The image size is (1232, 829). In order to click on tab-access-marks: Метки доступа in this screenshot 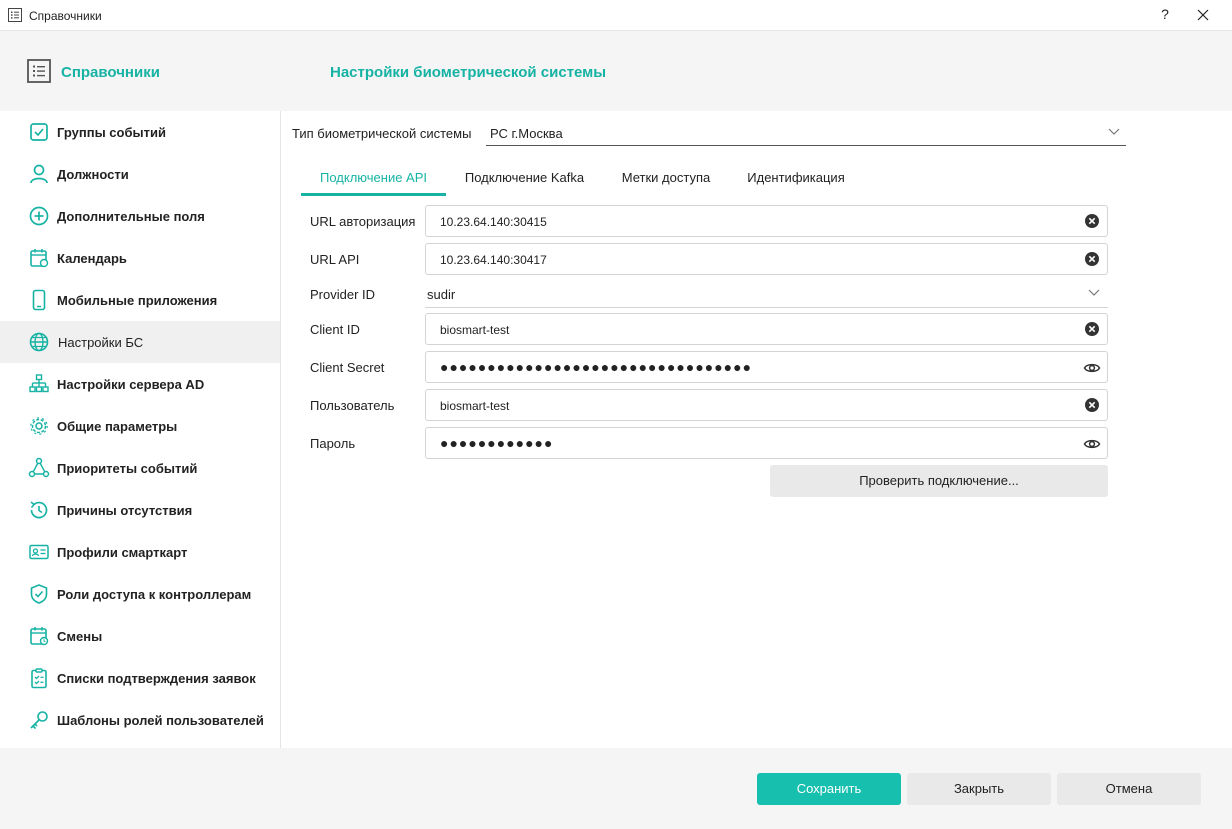, I will do `click(666, 179)`.